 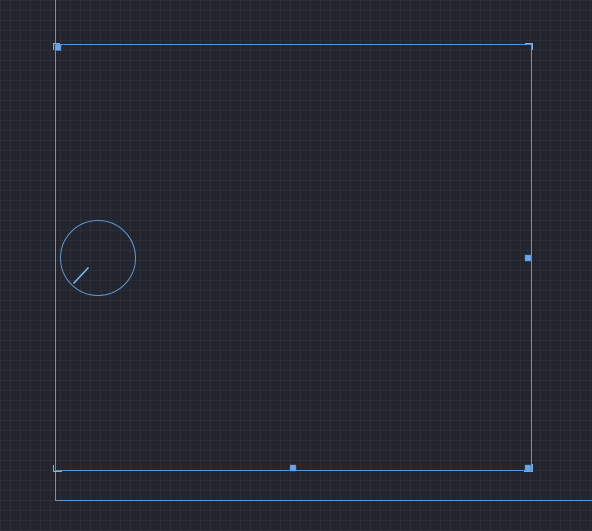 What do you see at coordinates (293, 468) in the screenshot?
I see `resize-handle-bottom-middle` at bounding box center [293, 468].